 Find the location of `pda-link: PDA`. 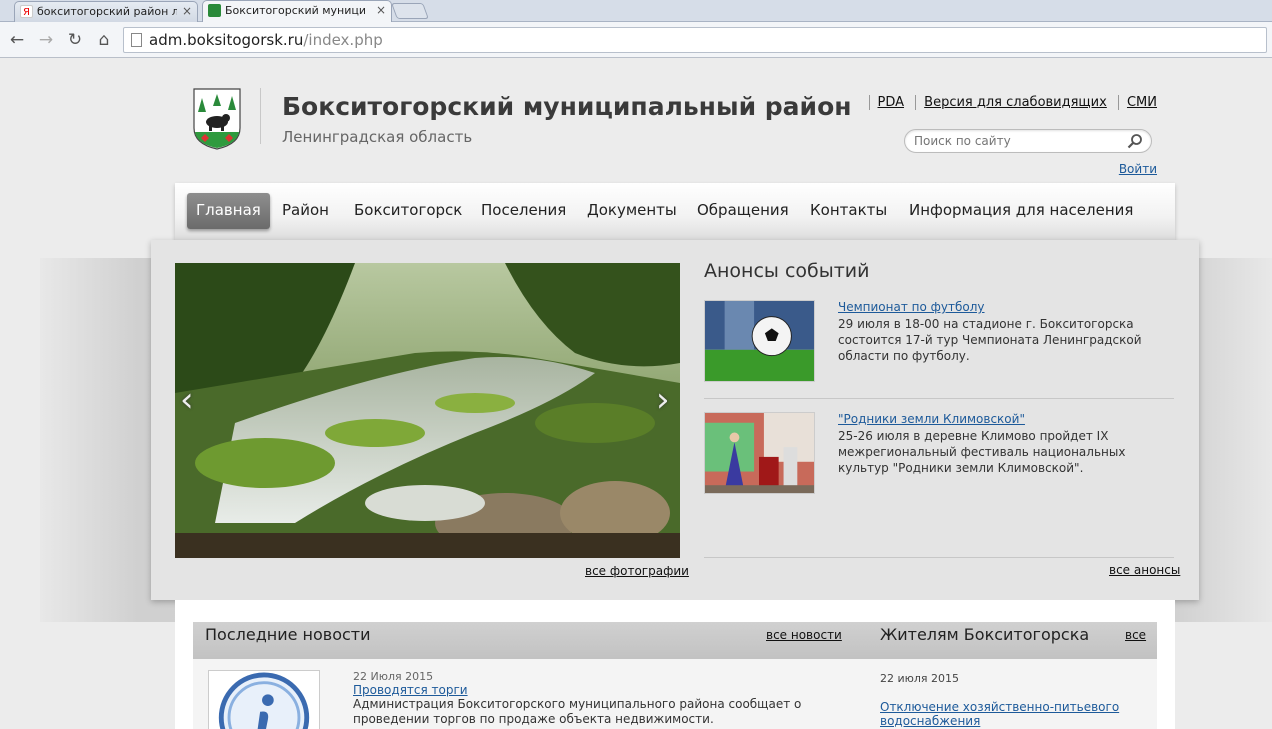

pda-link: PDA is located at coordinates (886, 102).